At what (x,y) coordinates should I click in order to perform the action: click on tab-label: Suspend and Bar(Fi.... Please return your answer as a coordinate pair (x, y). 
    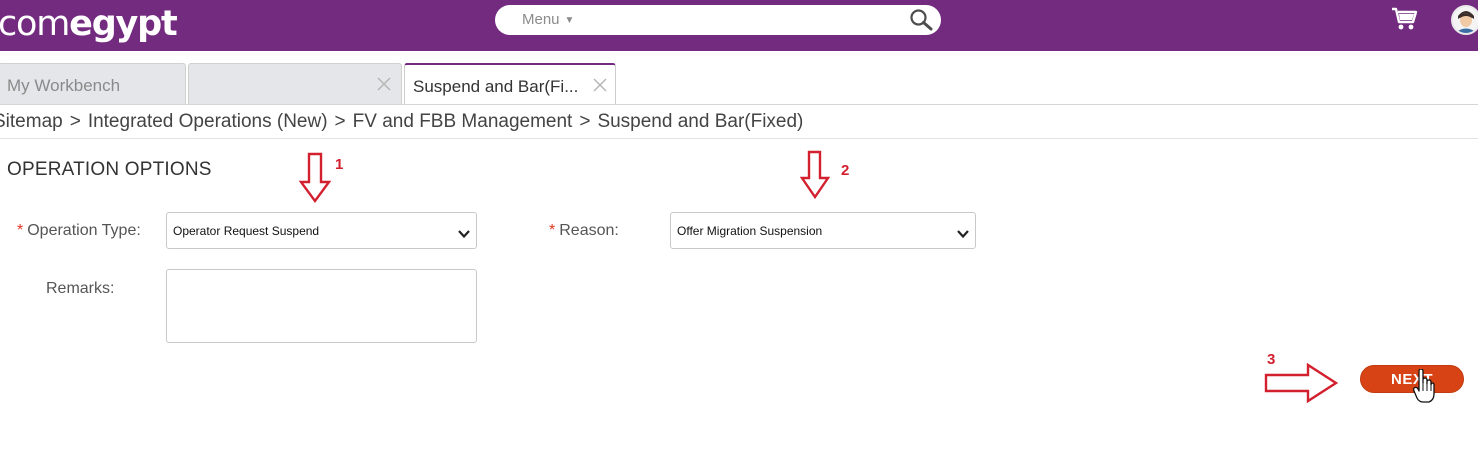
    Looking at the image, I should click on (496, 86).